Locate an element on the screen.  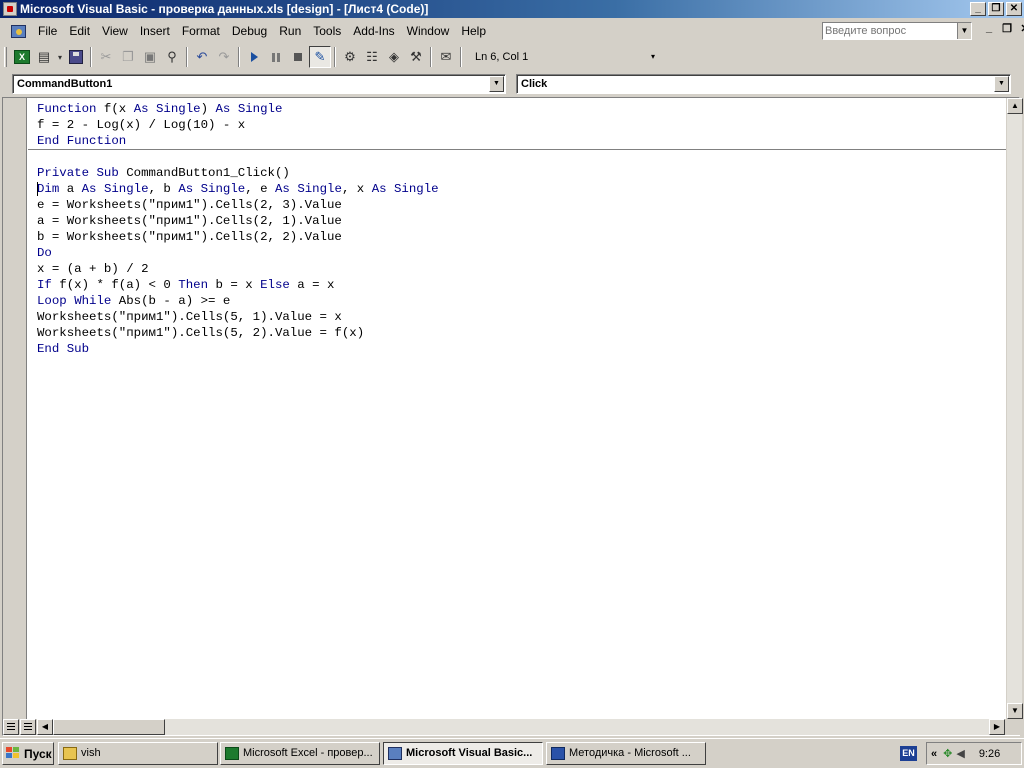
paste-button: ▣ is located at coordinates (150, 57).